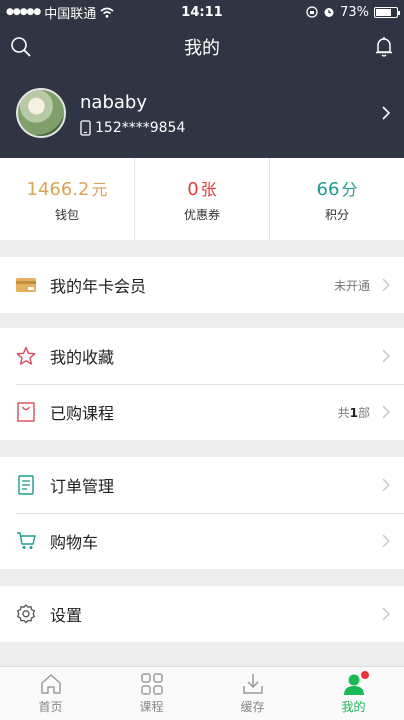 Image resolution: width=404 pixels, height=720 pixels. What do you see at coordinates (201, 214) in the screenshot?
I see `coupon-label: 优惠券` at bounding box center [201, 214].